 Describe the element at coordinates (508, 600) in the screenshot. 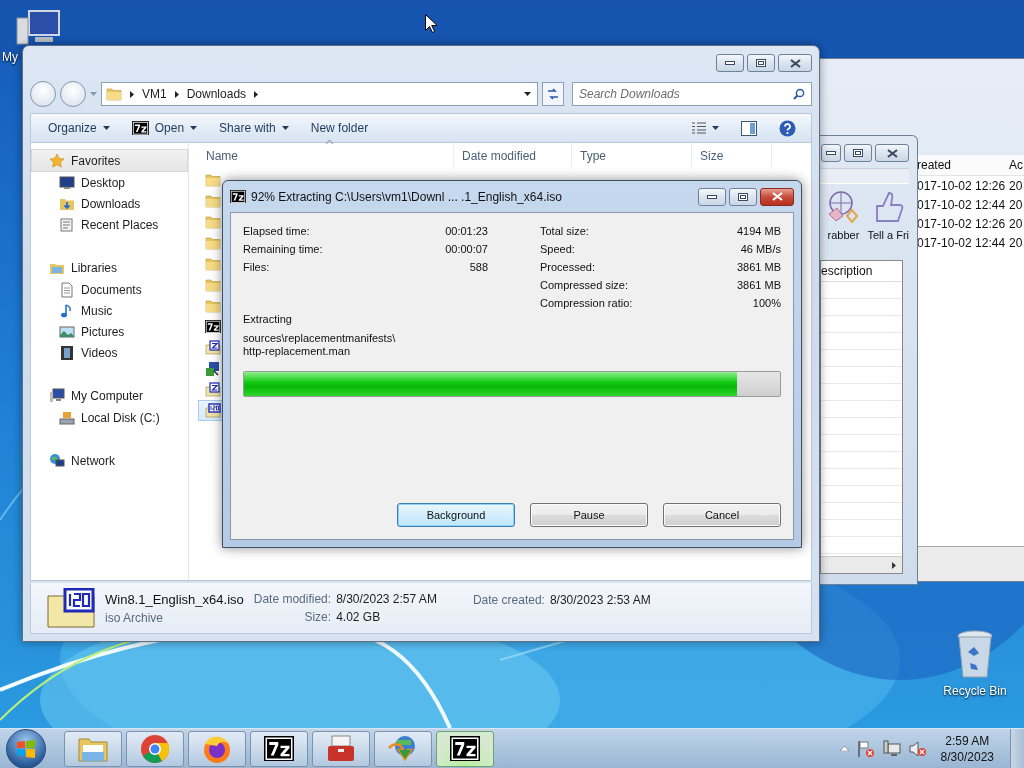

I see `detail-label: Date created:` at that location.